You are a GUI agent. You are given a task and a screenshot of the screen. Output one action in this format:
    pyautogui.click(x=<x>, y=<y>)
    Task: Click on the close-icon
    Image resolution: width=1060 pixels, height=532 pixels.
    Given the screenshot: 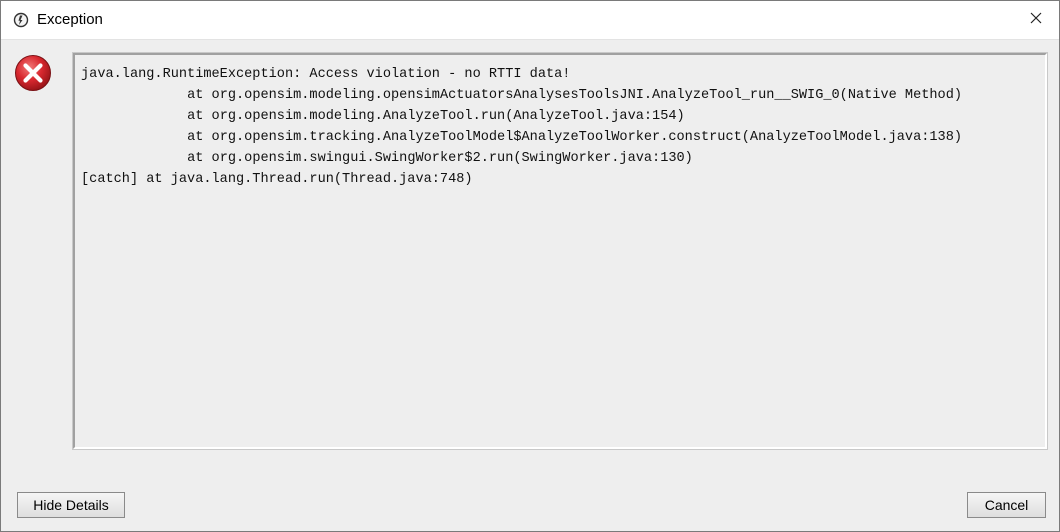 What is the action you would take?
    pyautogui.click(x=1036, y=20)
    